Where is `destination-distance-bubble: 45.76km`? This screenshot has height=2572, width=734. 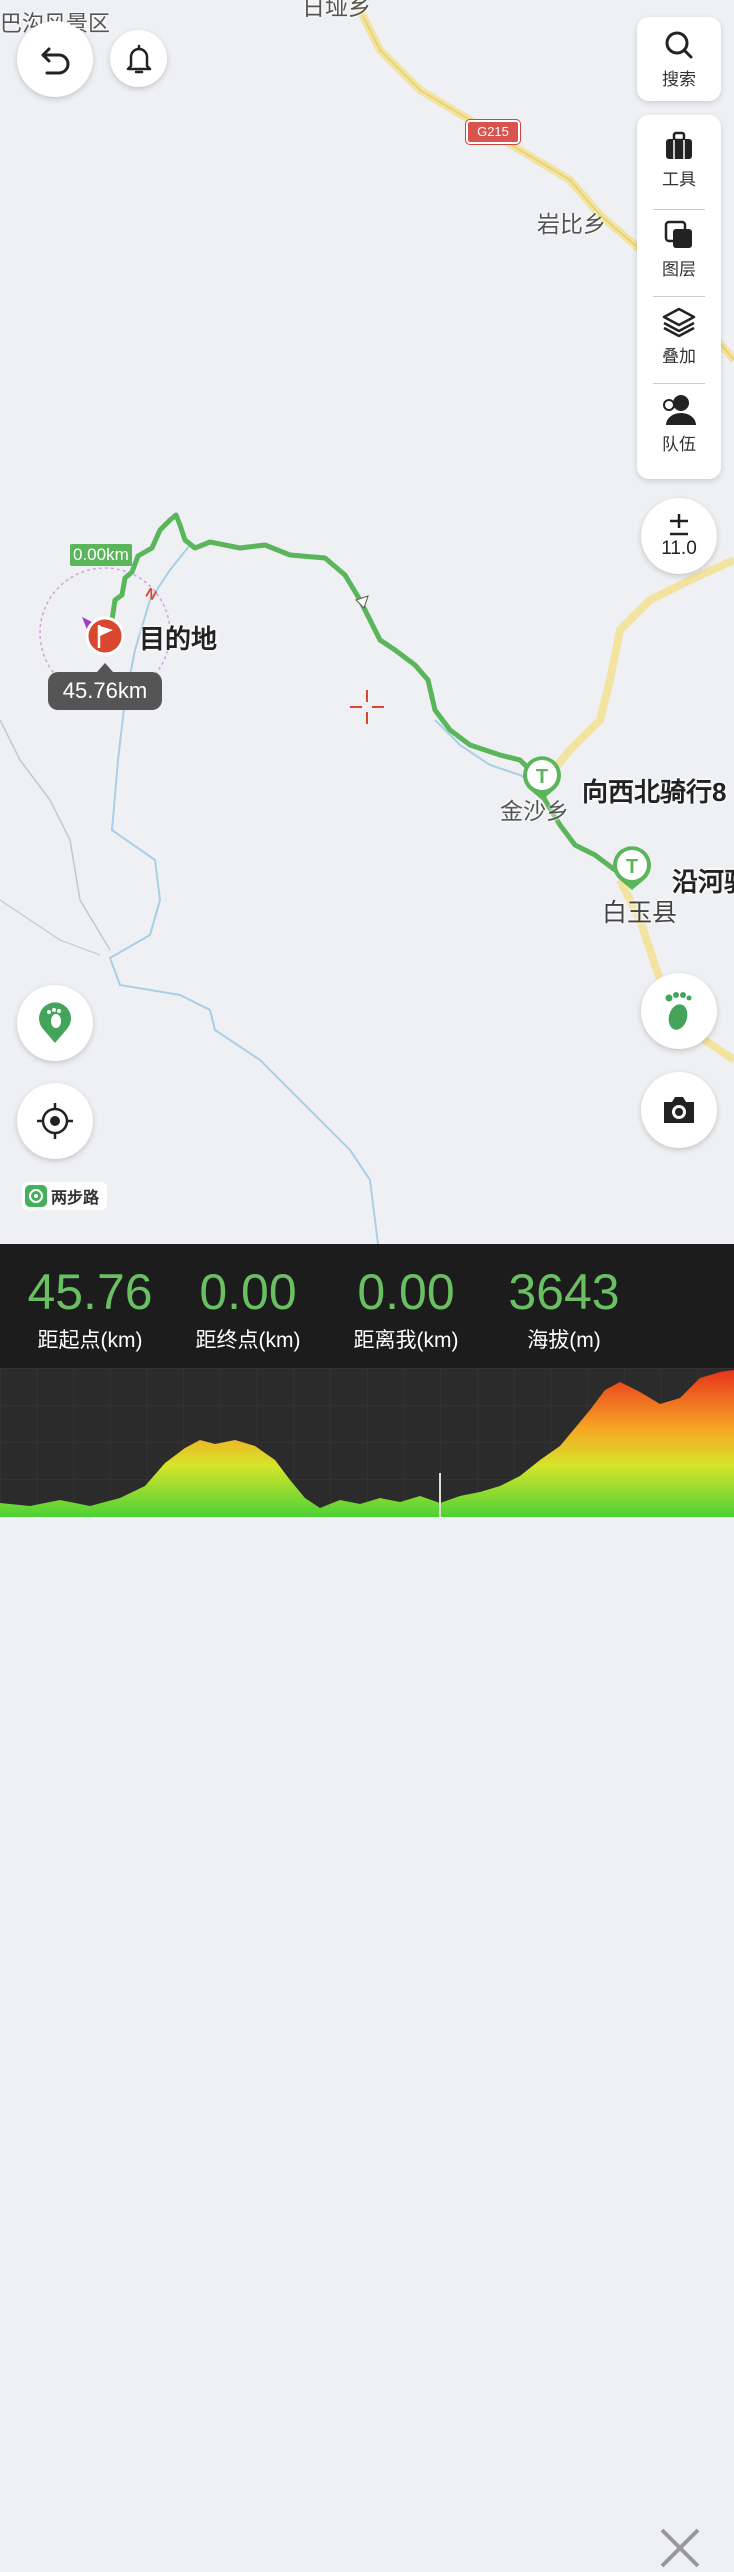 destination-distance-bubble: 45.76km is located at coordinates (105, 686).